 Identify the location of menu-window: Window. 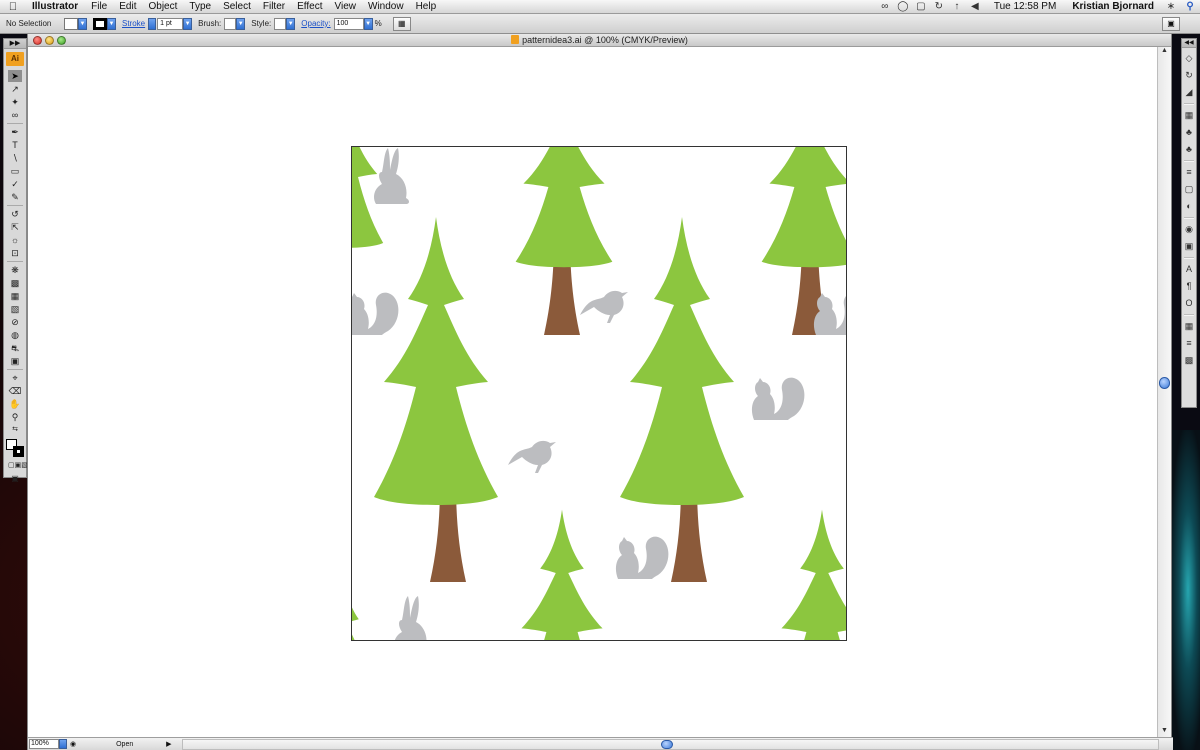
(386, 6).